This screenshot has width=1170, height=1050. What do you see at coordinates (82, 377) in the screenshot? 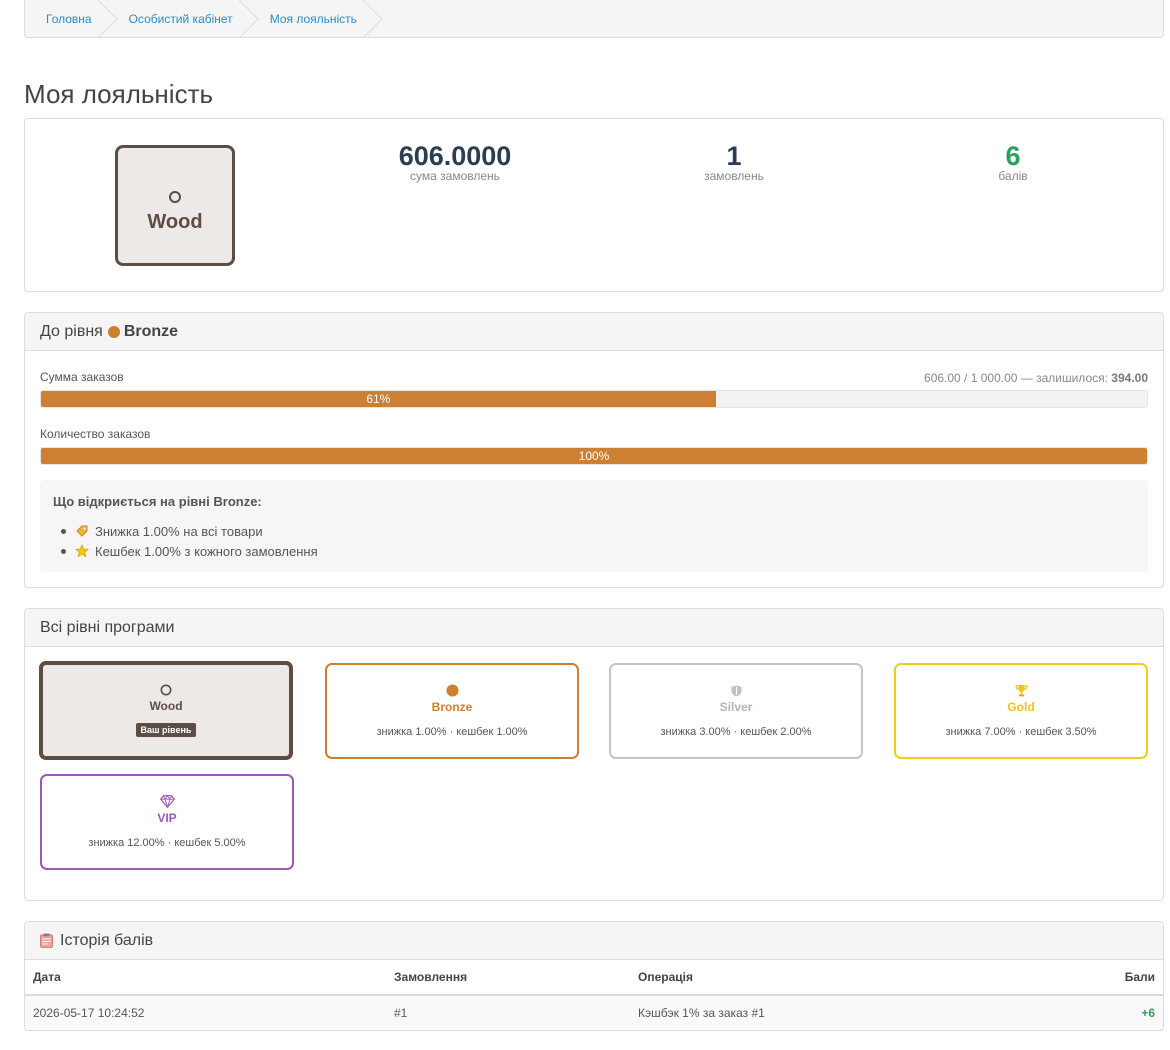
I see `sum-progress-label: Сумма заказов` at bounding box center [82, 377].